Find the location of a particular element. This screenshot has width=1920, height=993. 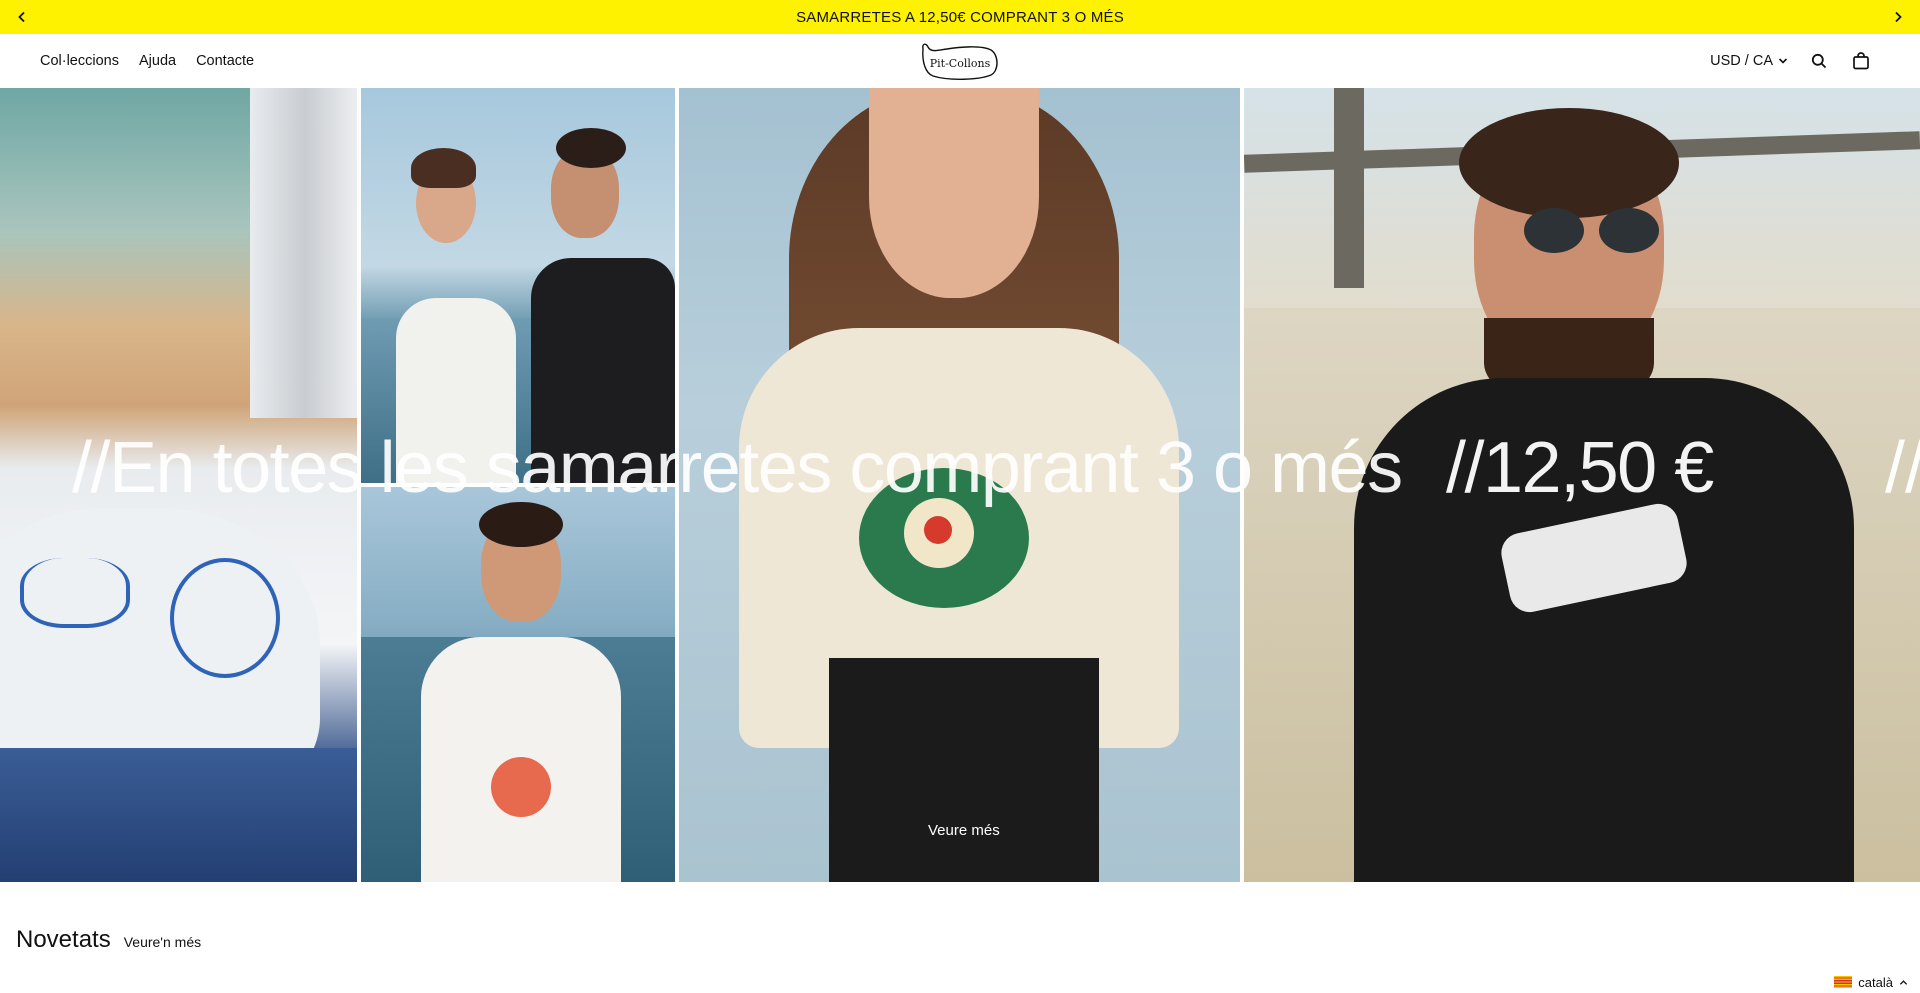

main-nav: Col·leccions Ajuda Contacte is located at coordinates (147, 61).